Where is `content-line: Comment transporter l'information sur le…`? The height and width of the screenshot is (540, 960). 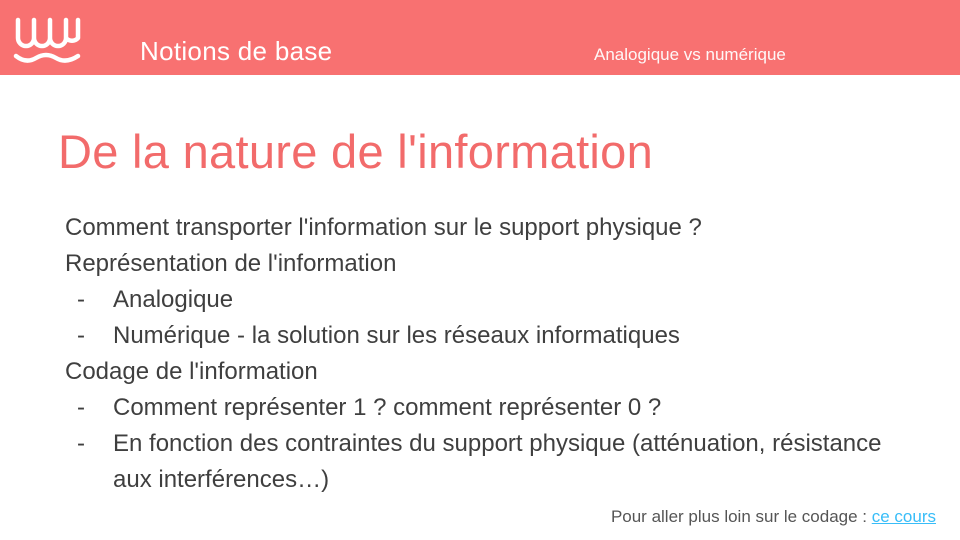 content-line: Comment transporter l'information sur le… is located at coordinates (383, 227).